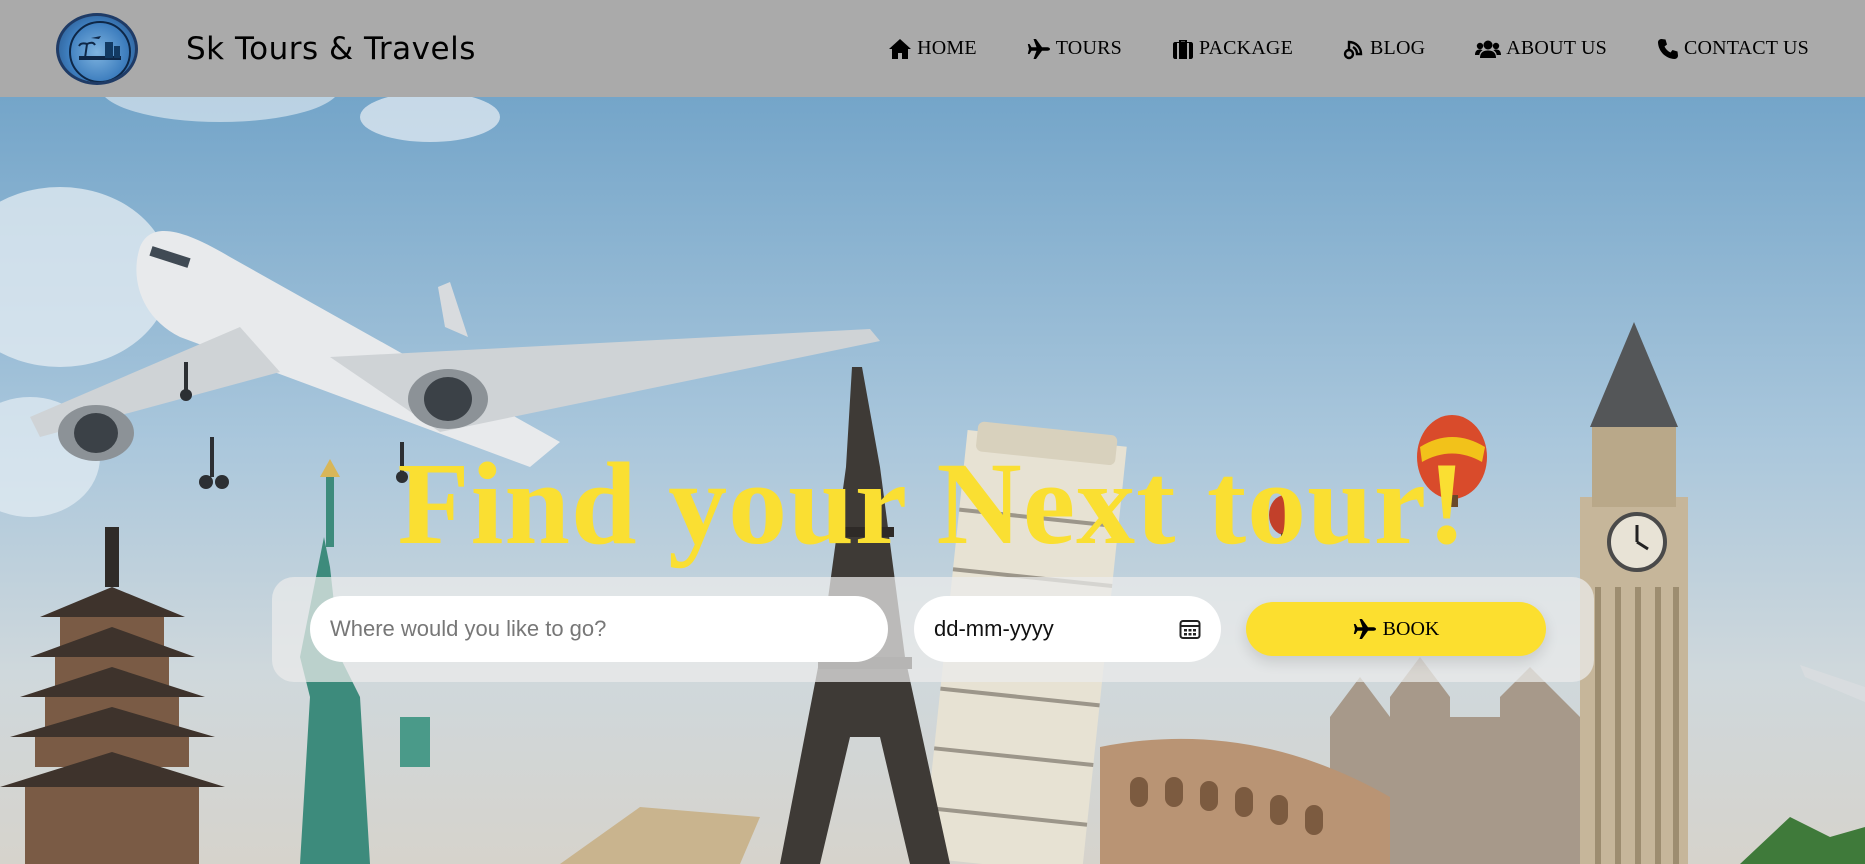 The height and width of the screenshot is (864, 1865). What do you see at coordinates (1190, 629) in the screenshot?
I see `calendar-icon` at bounding box center [1190, 629].